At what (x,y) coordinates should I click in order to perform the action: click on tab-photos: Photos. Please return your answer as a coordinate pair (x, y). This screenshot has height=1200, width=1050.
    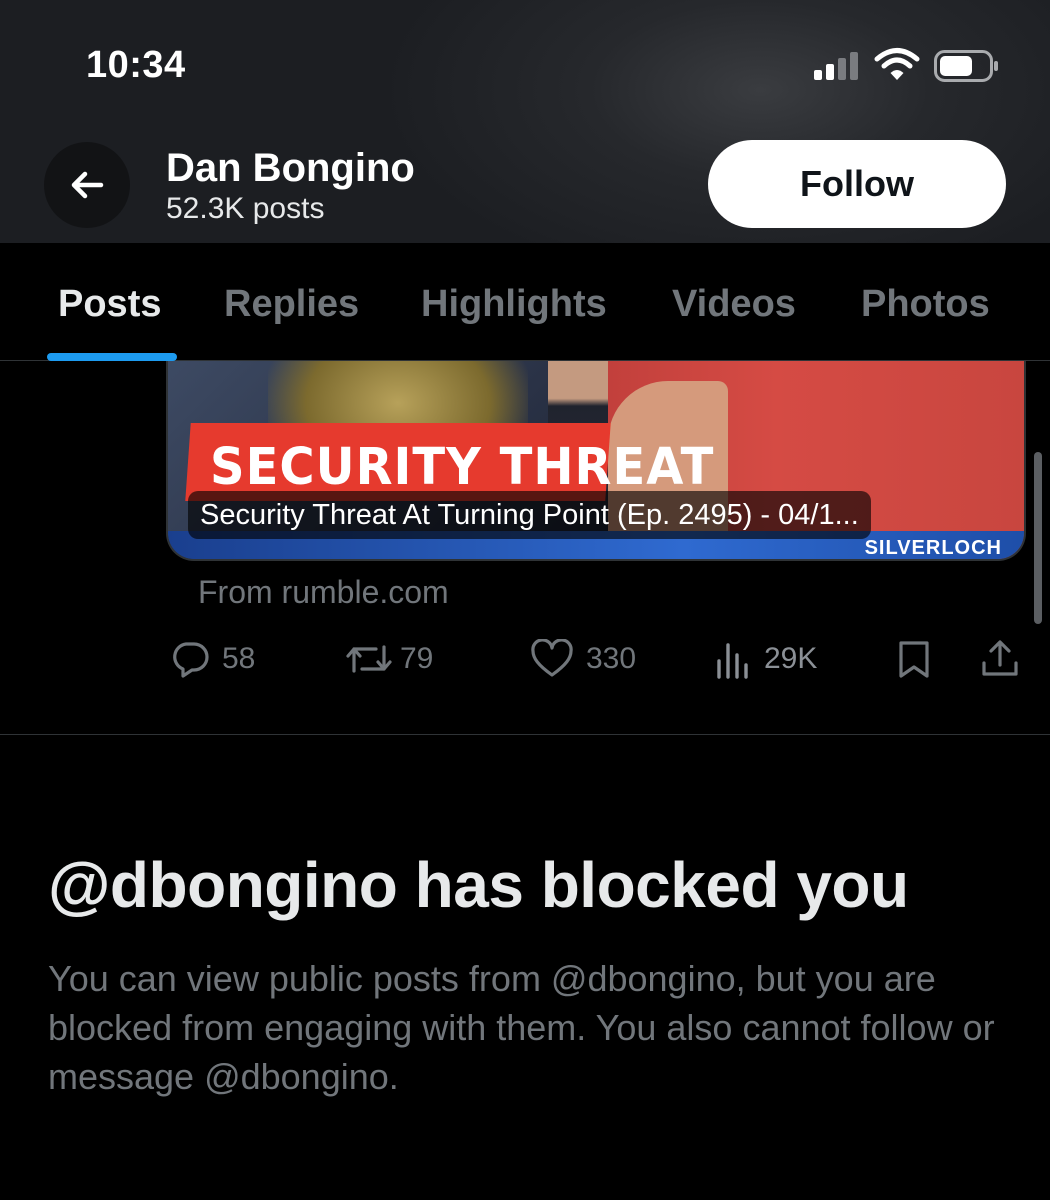
    Looking at the image, I should click on (925, 304).